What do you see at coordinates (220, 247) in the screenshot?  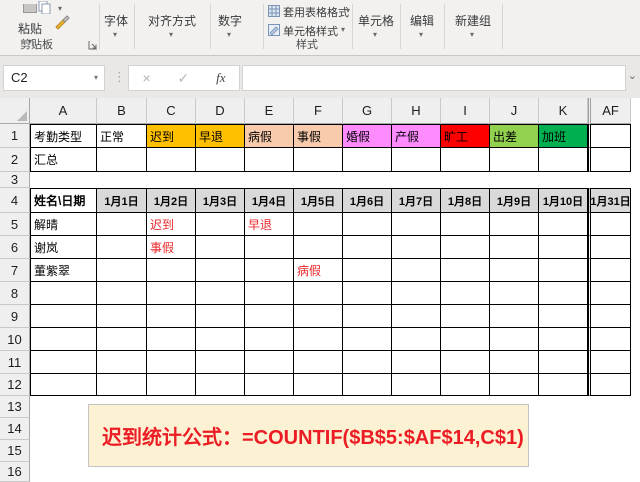 I see `cell-D6` at bounding box center [220, 247].